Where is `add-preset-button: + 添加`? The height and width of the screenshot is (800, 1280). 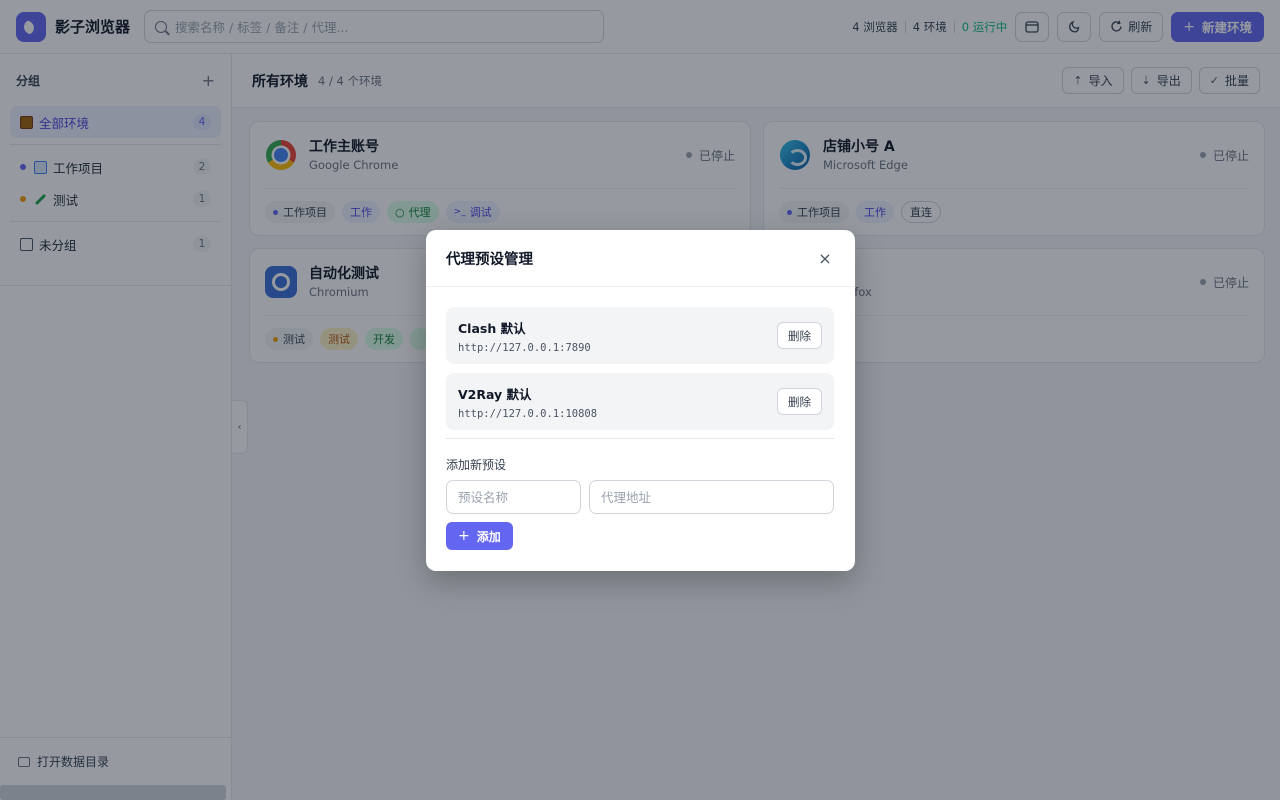
add-preset-button: + 添加 is located at coordinates (479, 536).